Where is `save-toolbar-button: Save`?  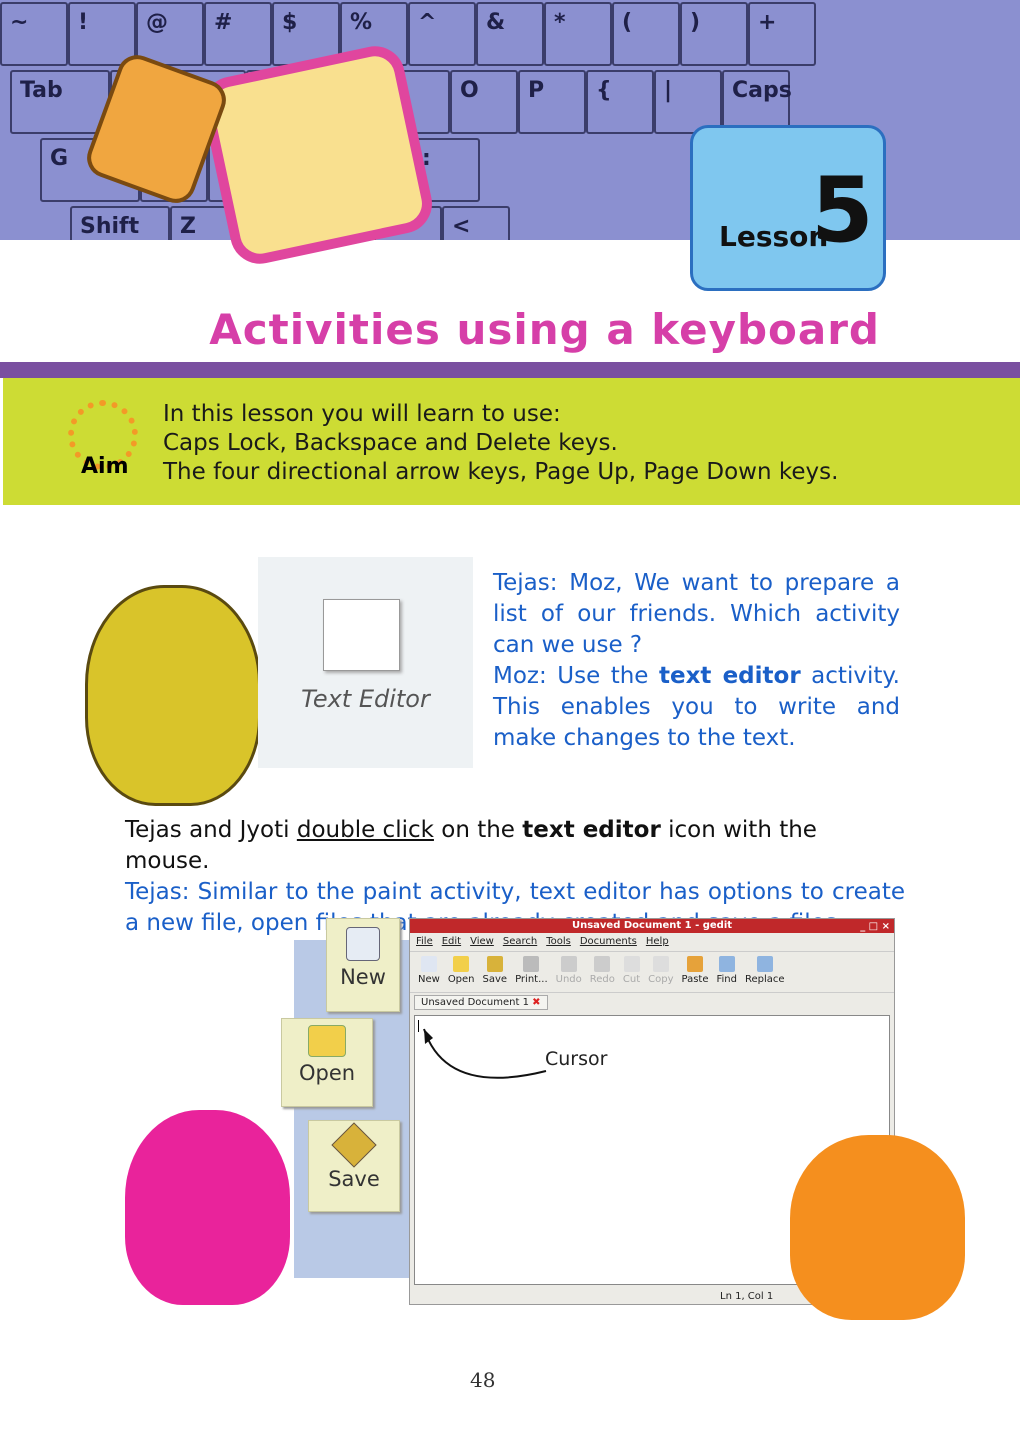 save-toolbar-button: Save is located at coordinates (495, 969).